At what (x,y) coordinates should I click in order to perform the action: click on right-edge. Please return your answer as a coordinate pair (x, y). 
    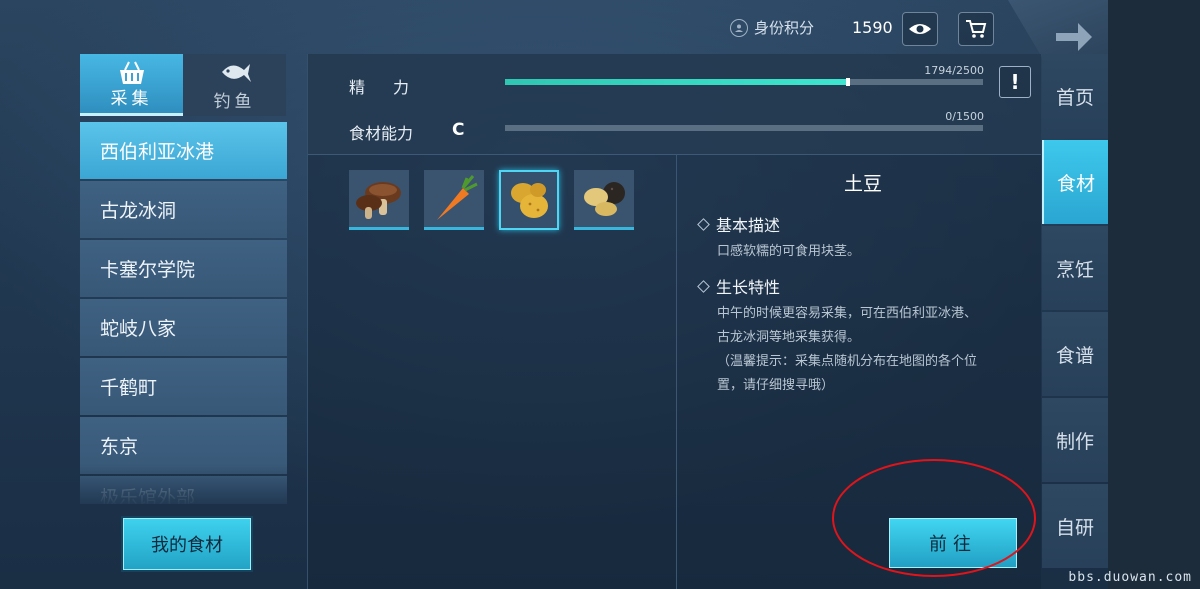
    Looking at the image, I should click on (1154, 294).